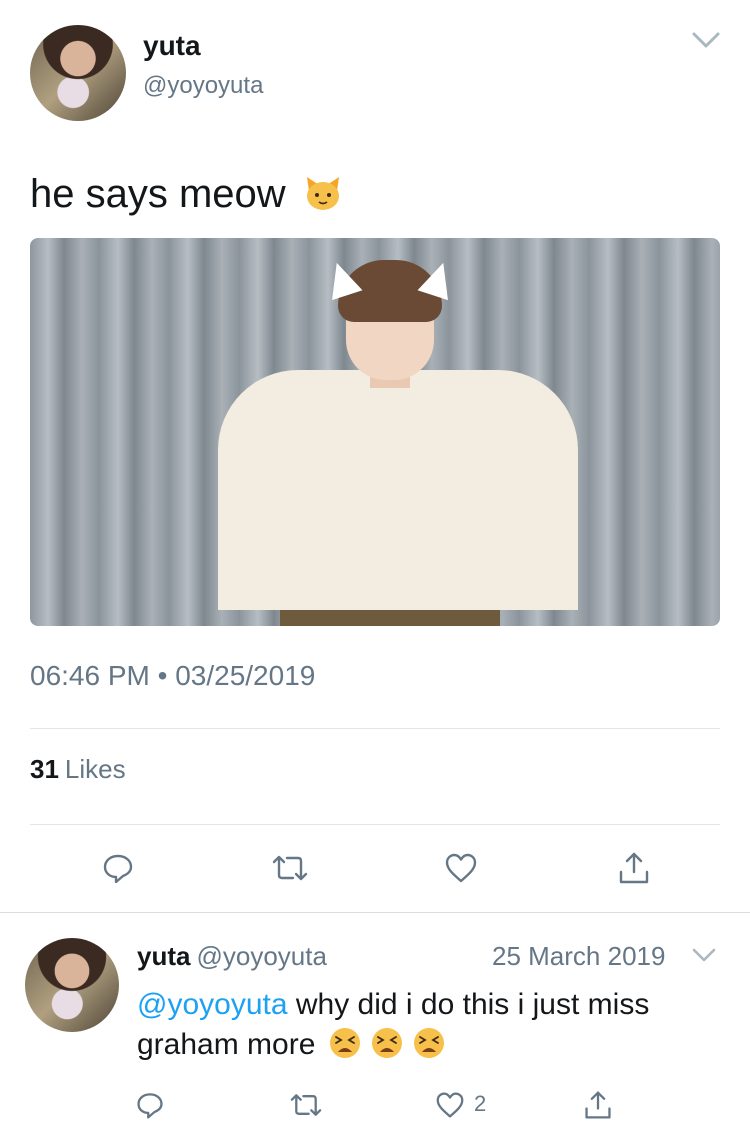 The image size is (750, 1144). Describe the element at coordinates (78, 73) in the screenshot. I see `author-avatar` at that location.